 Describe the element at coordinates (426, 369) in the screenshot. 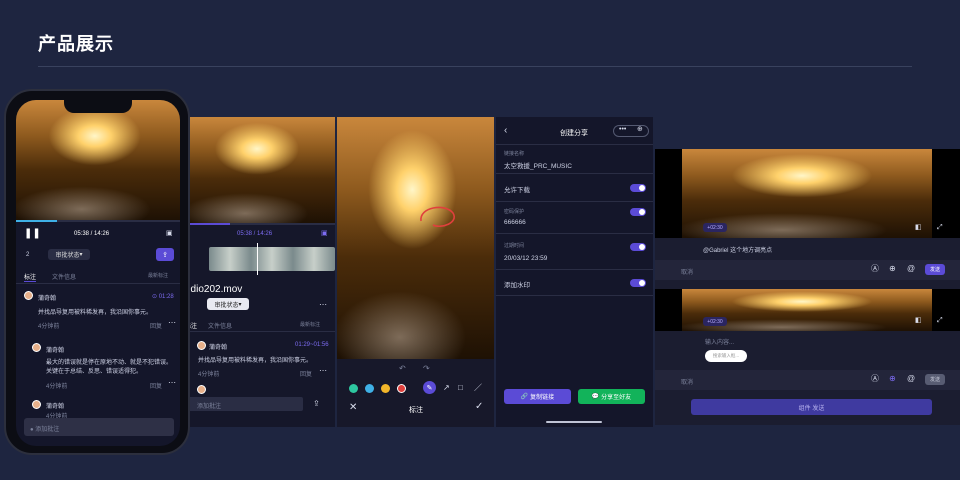

I see `redo-icon: ↷` at that location.